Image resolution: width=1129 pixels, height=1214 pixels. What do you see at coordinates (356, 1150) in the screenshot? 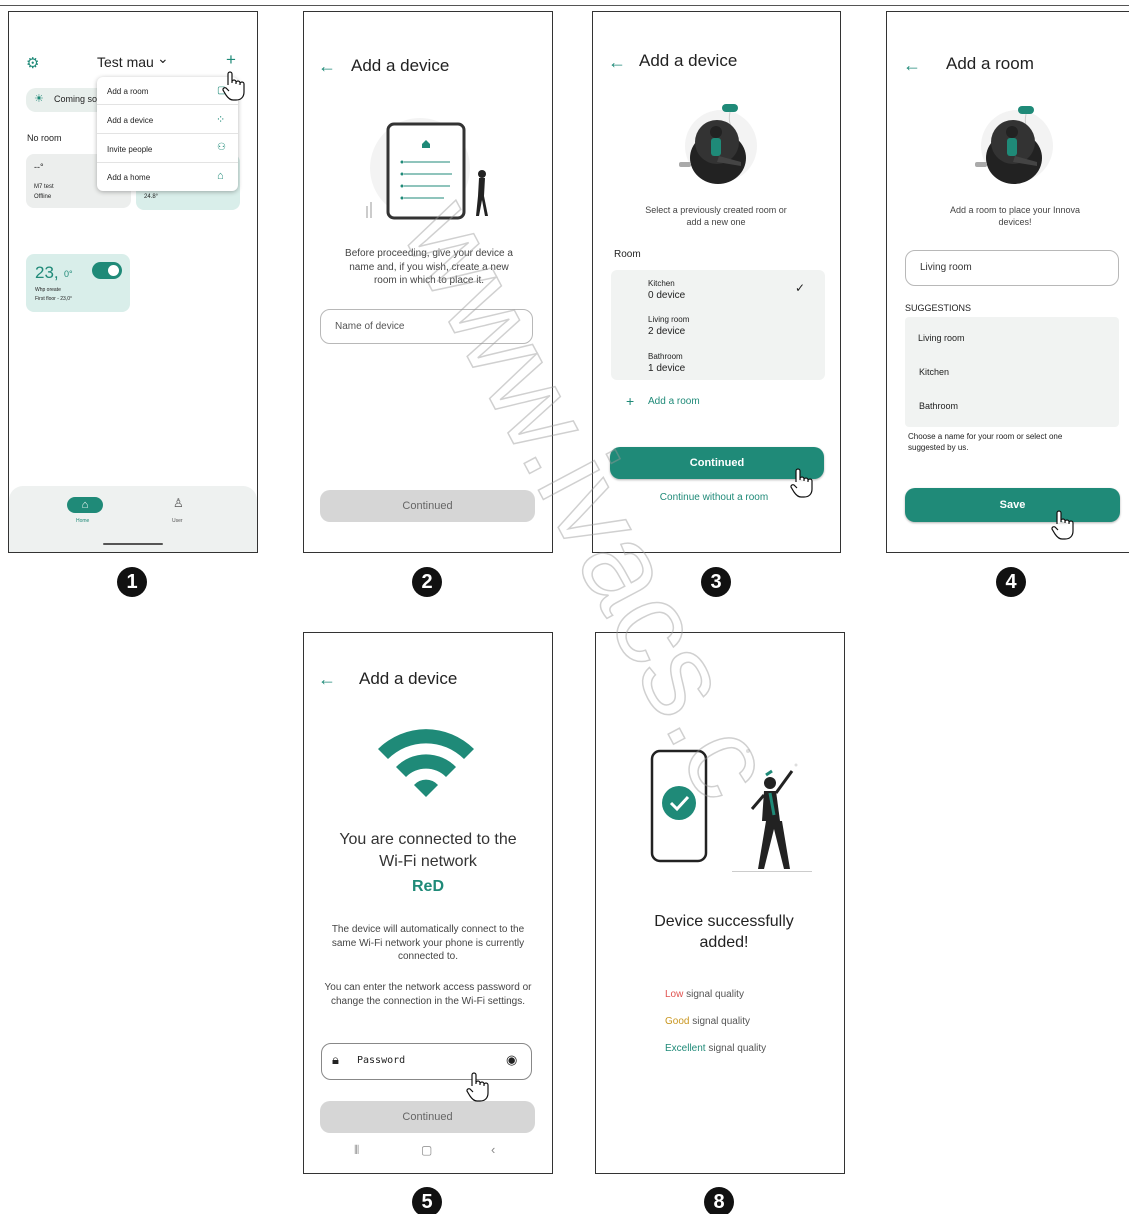
I see `recent-apps-icon: ⦀` at bounding box center [356, 1150].